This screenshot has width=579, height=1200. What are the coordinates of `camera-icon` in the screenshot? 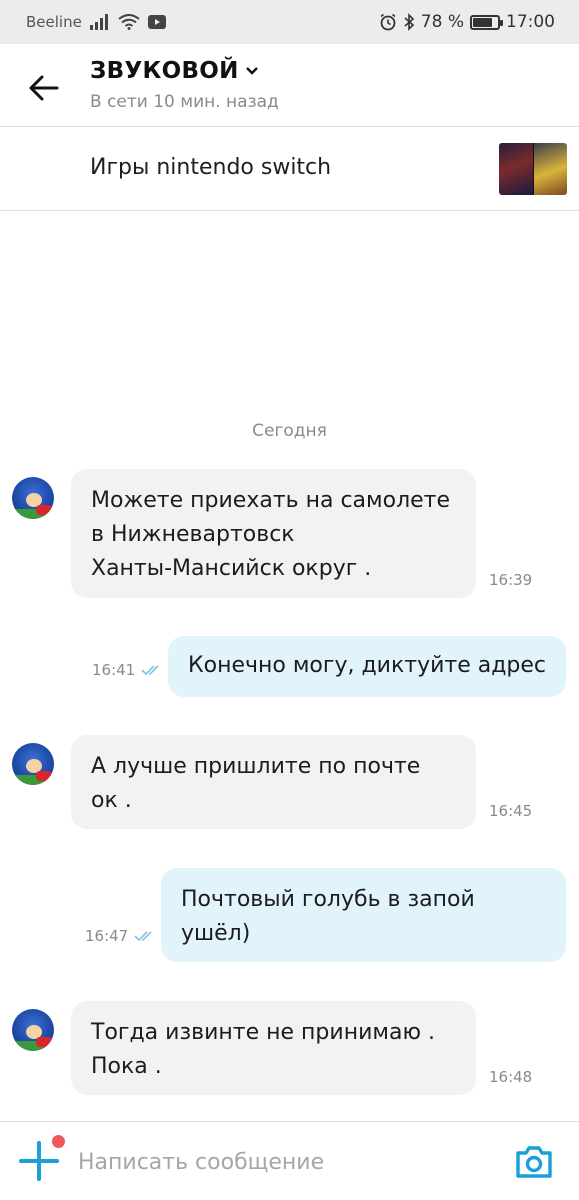 It's located at (534, 1162).